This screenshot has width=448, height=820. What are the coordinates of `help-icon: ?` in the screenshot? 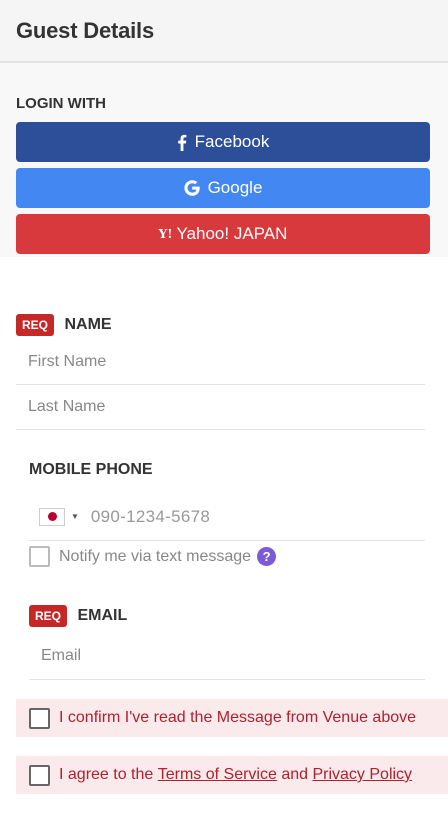 It's located at (267, 556).